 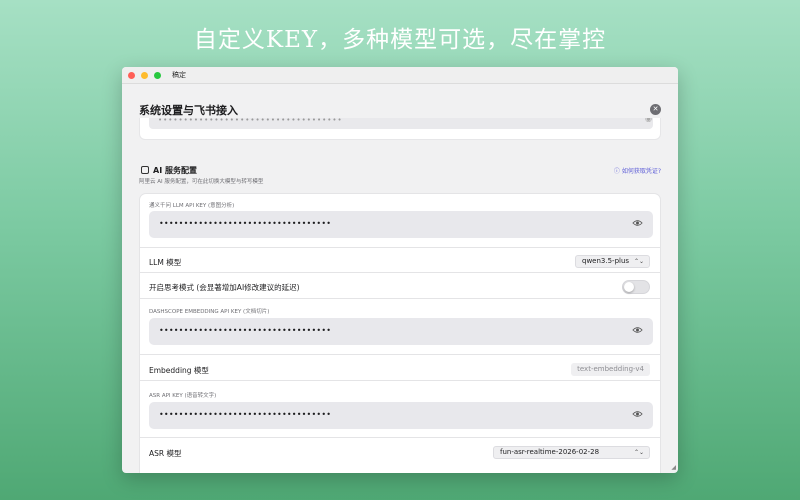 I want to click on toggle-knob, so click(x=629, y=287).